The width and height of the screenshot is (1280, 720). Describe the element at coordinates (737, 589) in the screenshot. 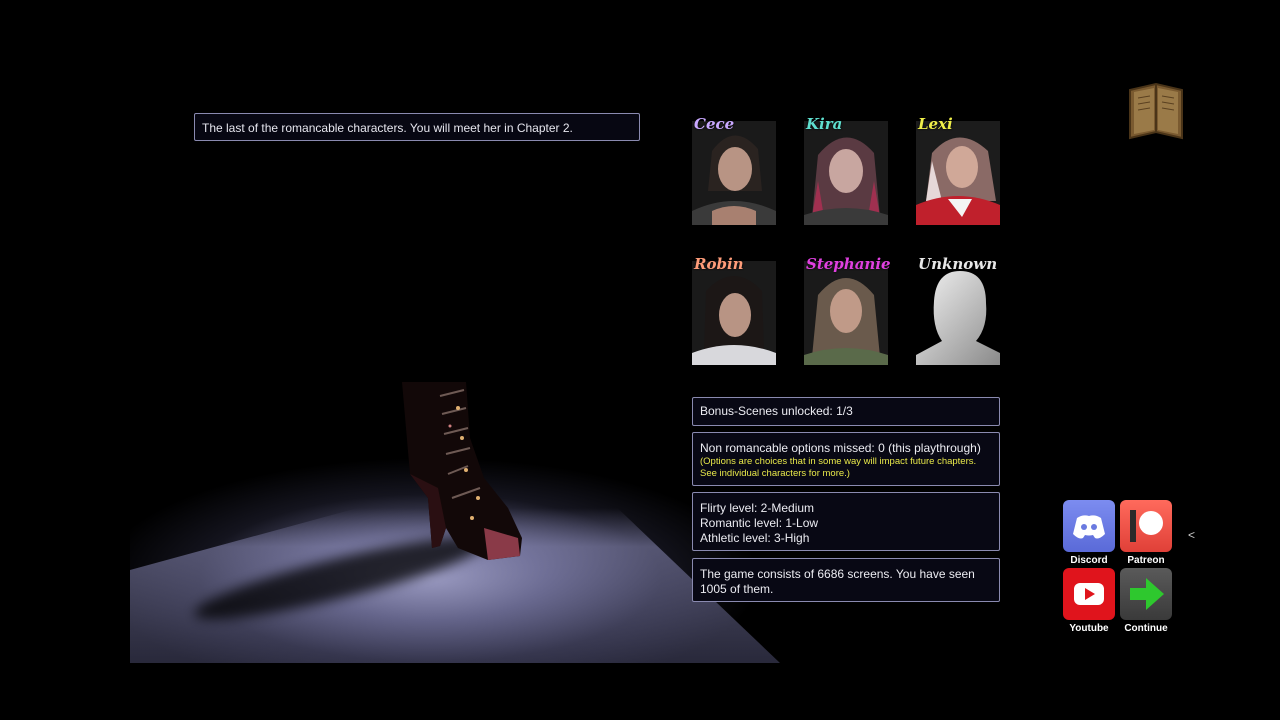

I see `screens-text-2: 1005 of them.` at that location.